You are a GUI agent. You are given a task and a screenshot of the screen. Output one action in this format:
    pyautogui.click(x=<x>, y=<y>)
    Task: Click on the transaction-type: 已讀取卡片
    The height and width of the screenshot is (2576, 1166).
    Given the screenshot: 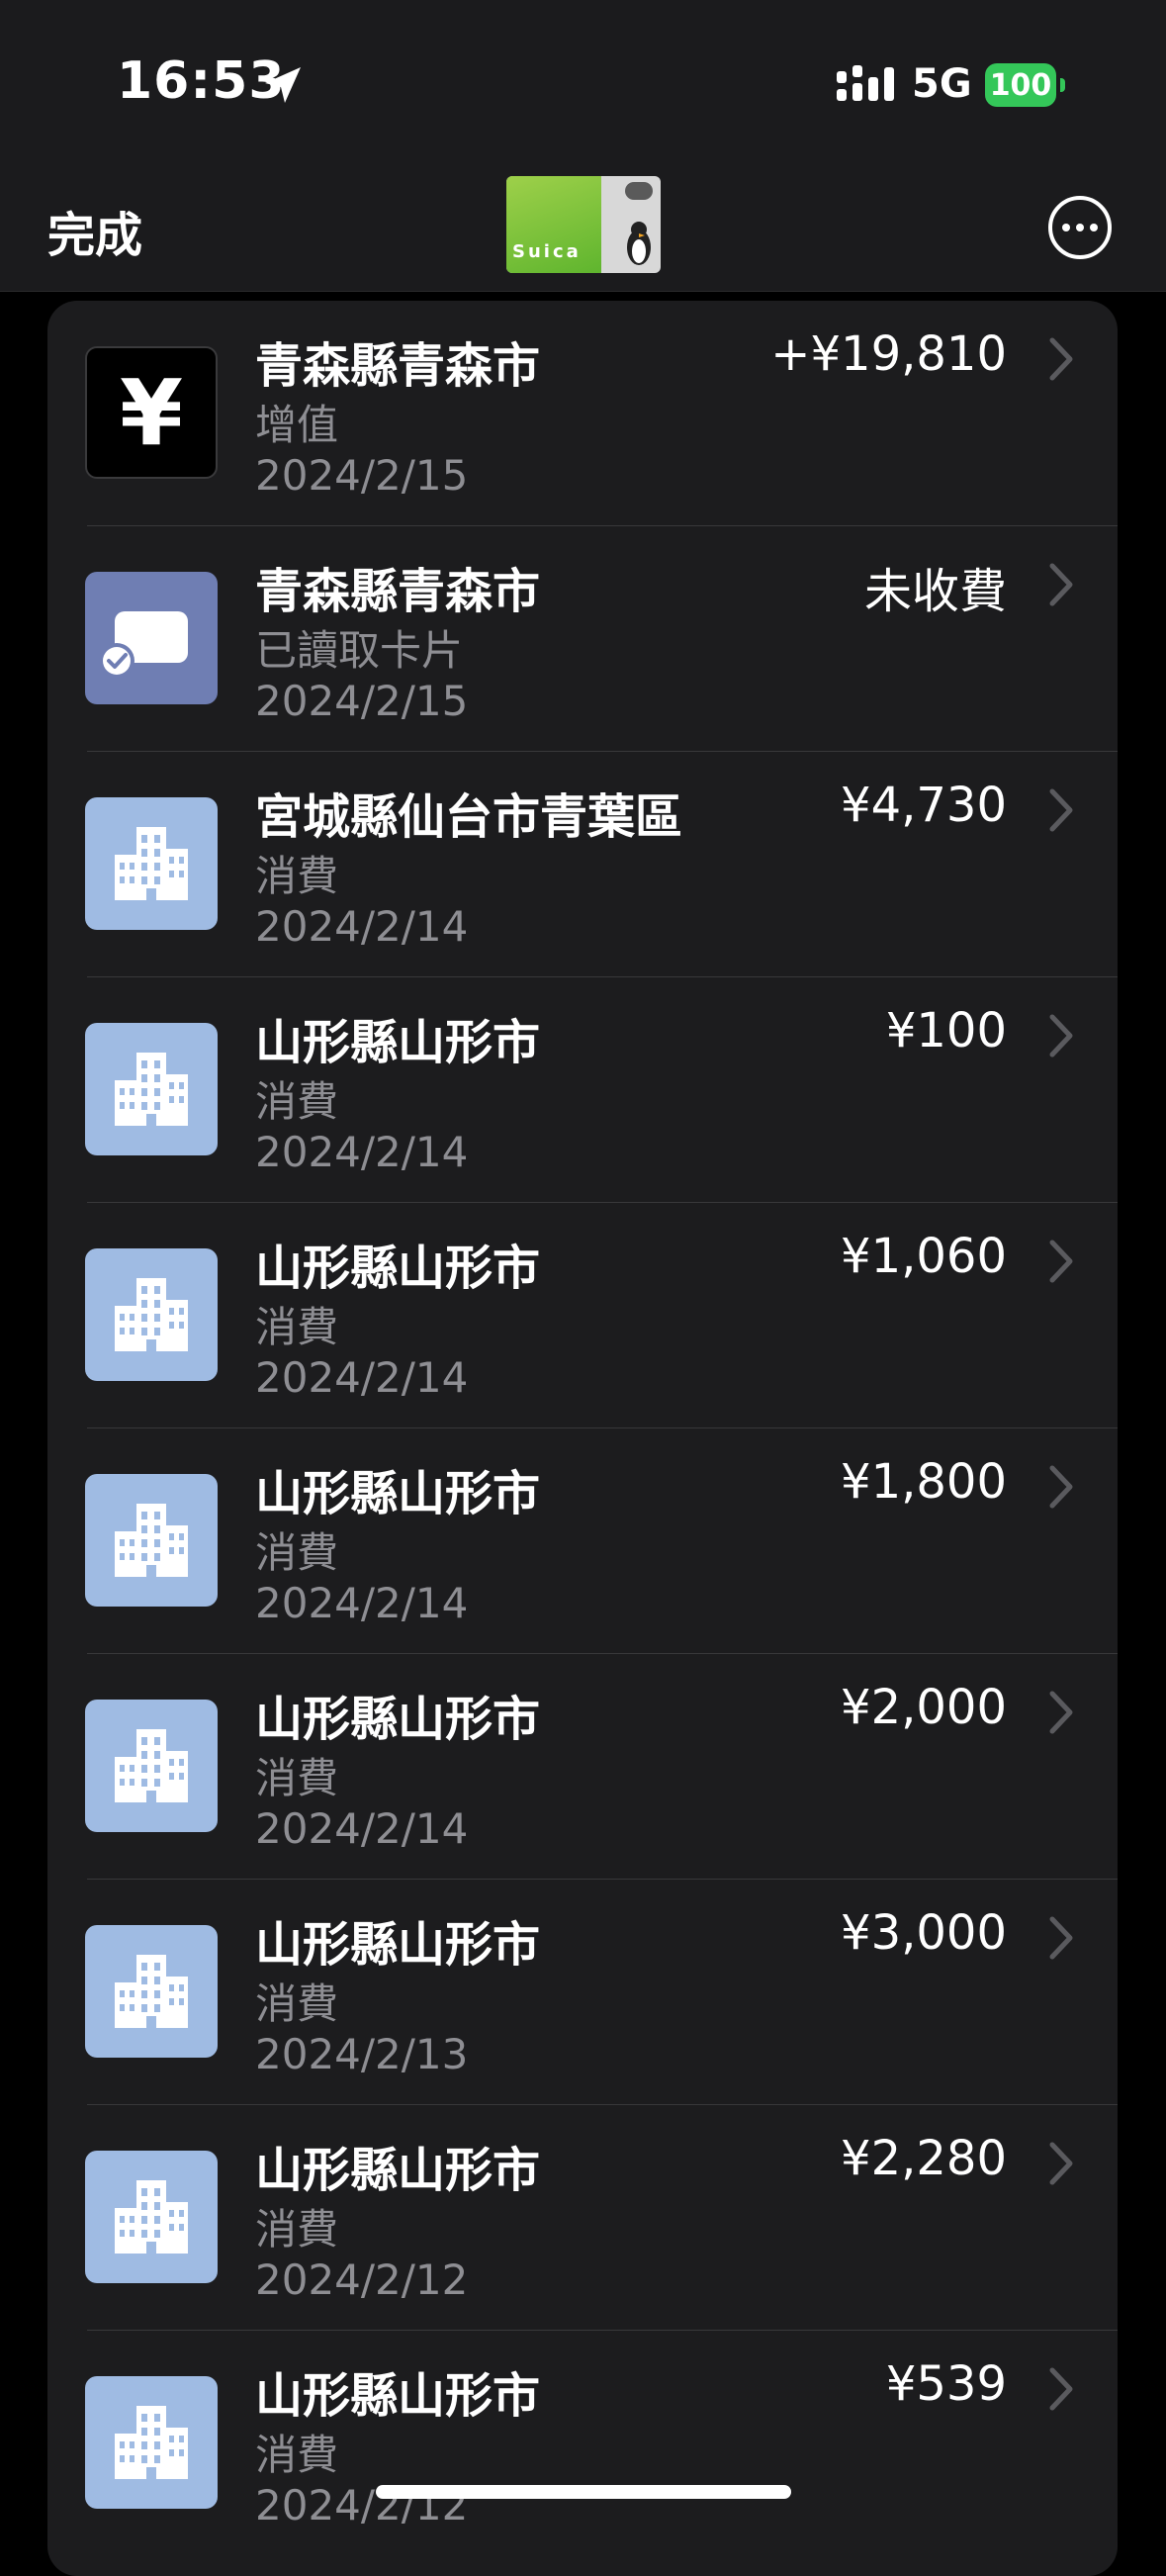 What is the action you would take?
    pyautogui.click(x=359, y=651)
    